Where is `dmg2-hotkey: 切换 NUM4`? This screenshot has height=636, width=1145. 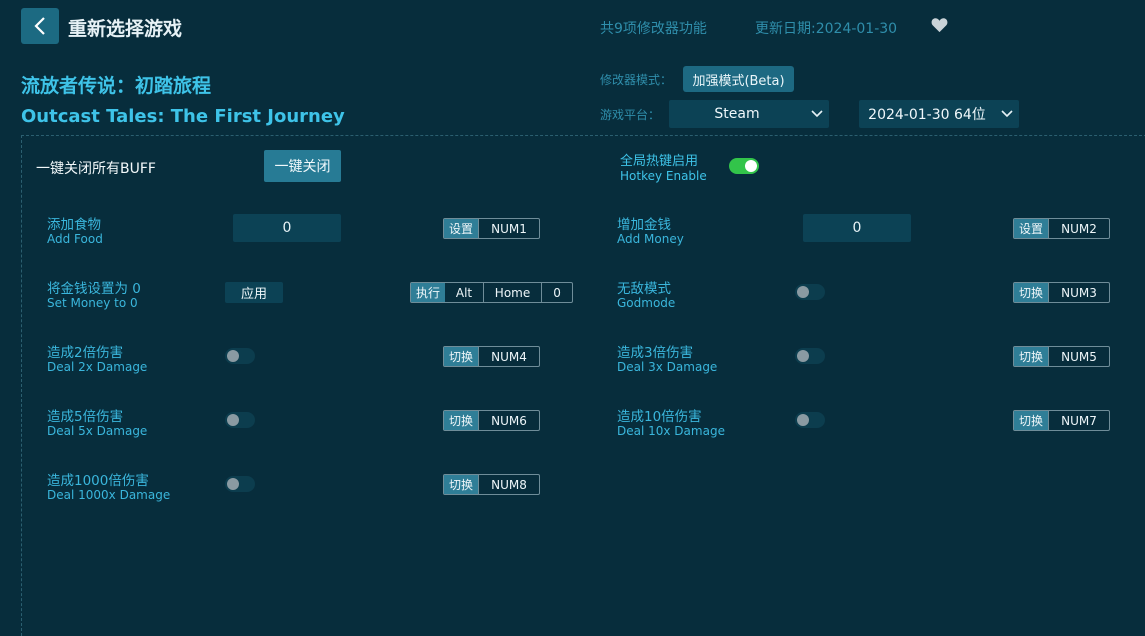
dmg2-hotkey: 切换 NUM4 is located at coordinates (491, 356).